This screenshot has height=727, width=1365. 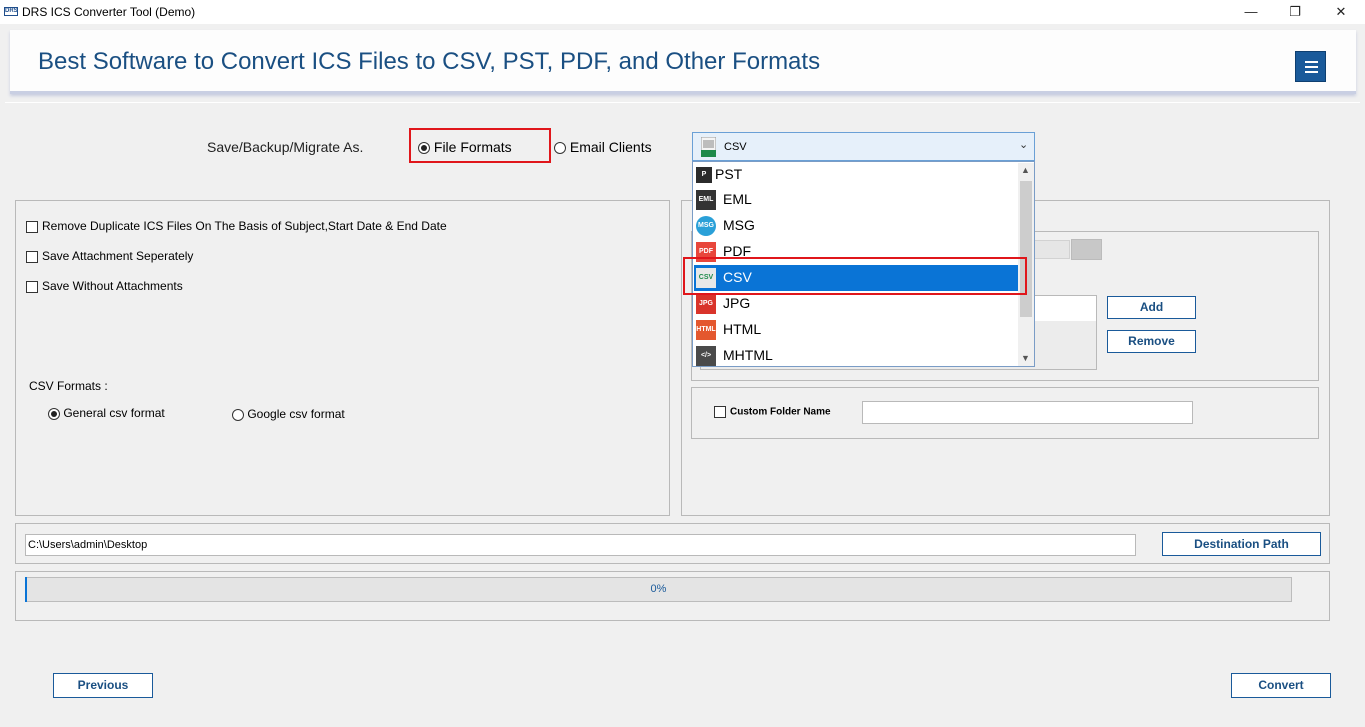 I want to click on format-option-pst: P PST, so click(x=856, y=175).